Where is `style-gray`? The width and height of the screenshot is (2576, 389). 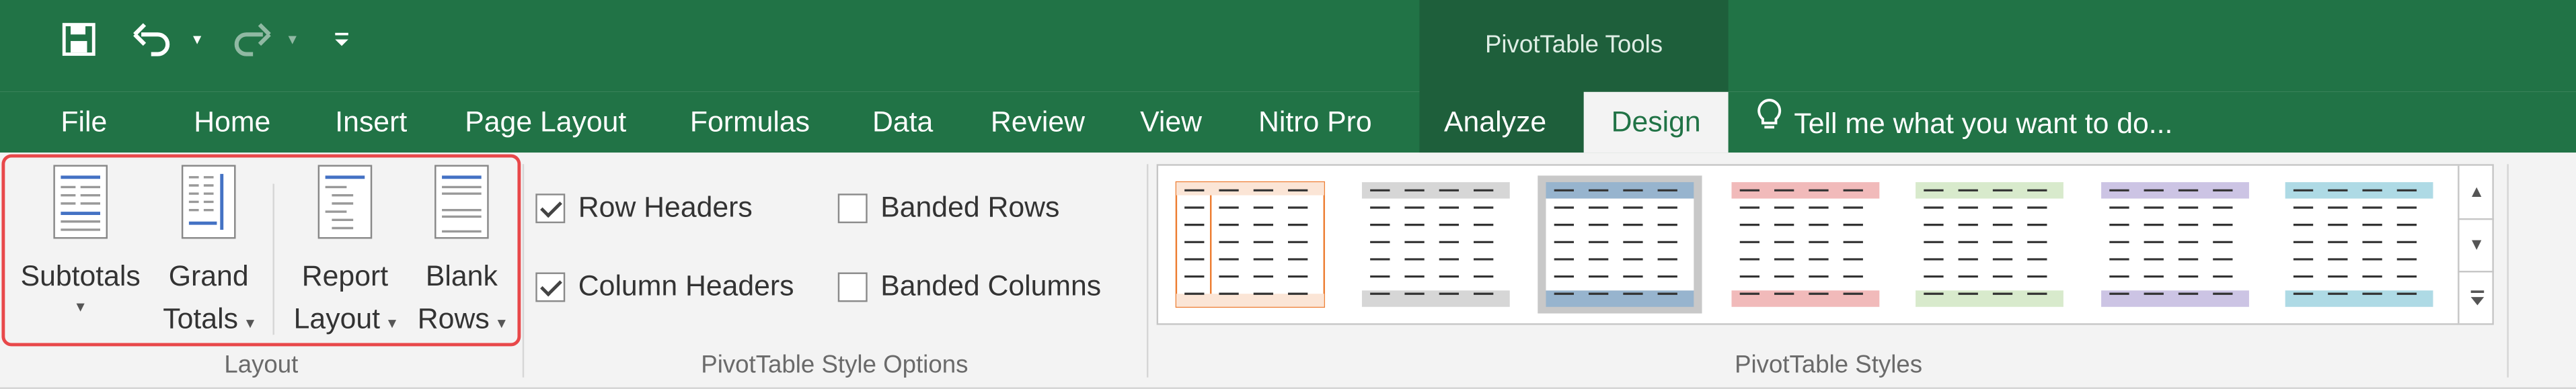 style-gray is located at coordinates (1435, 244).